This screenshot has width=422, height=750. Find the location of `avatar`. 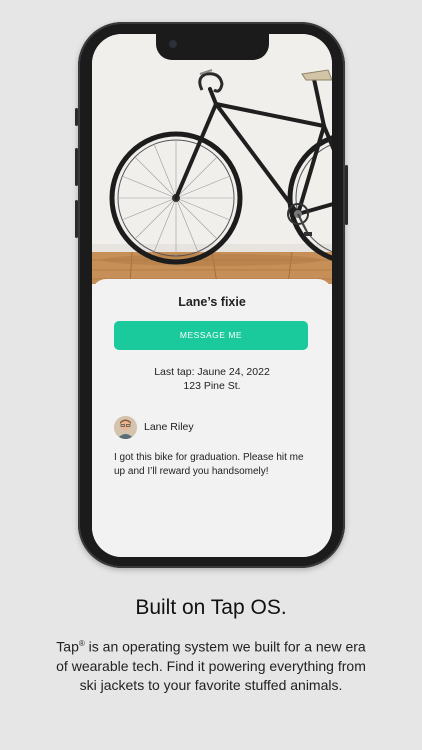

avatar is located at coordinates (125, 427).